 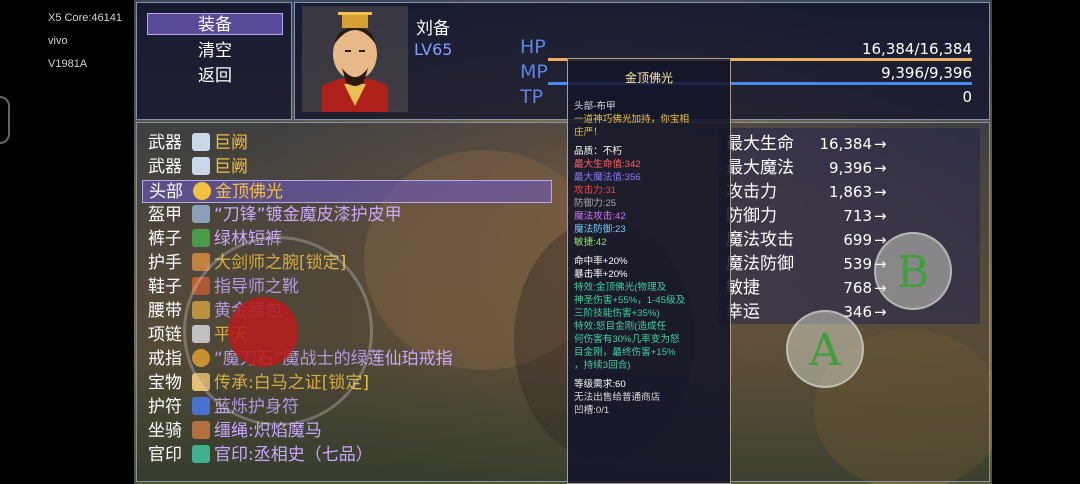 I want to click on menu-panel: 装备 清空 返回, so click(x=214, y=61).